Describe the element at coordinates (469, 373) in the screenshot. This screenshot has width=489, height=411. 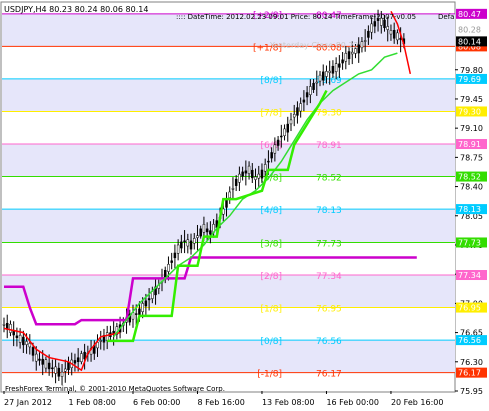
I see `y-level-box-label: 76.17` at that location.